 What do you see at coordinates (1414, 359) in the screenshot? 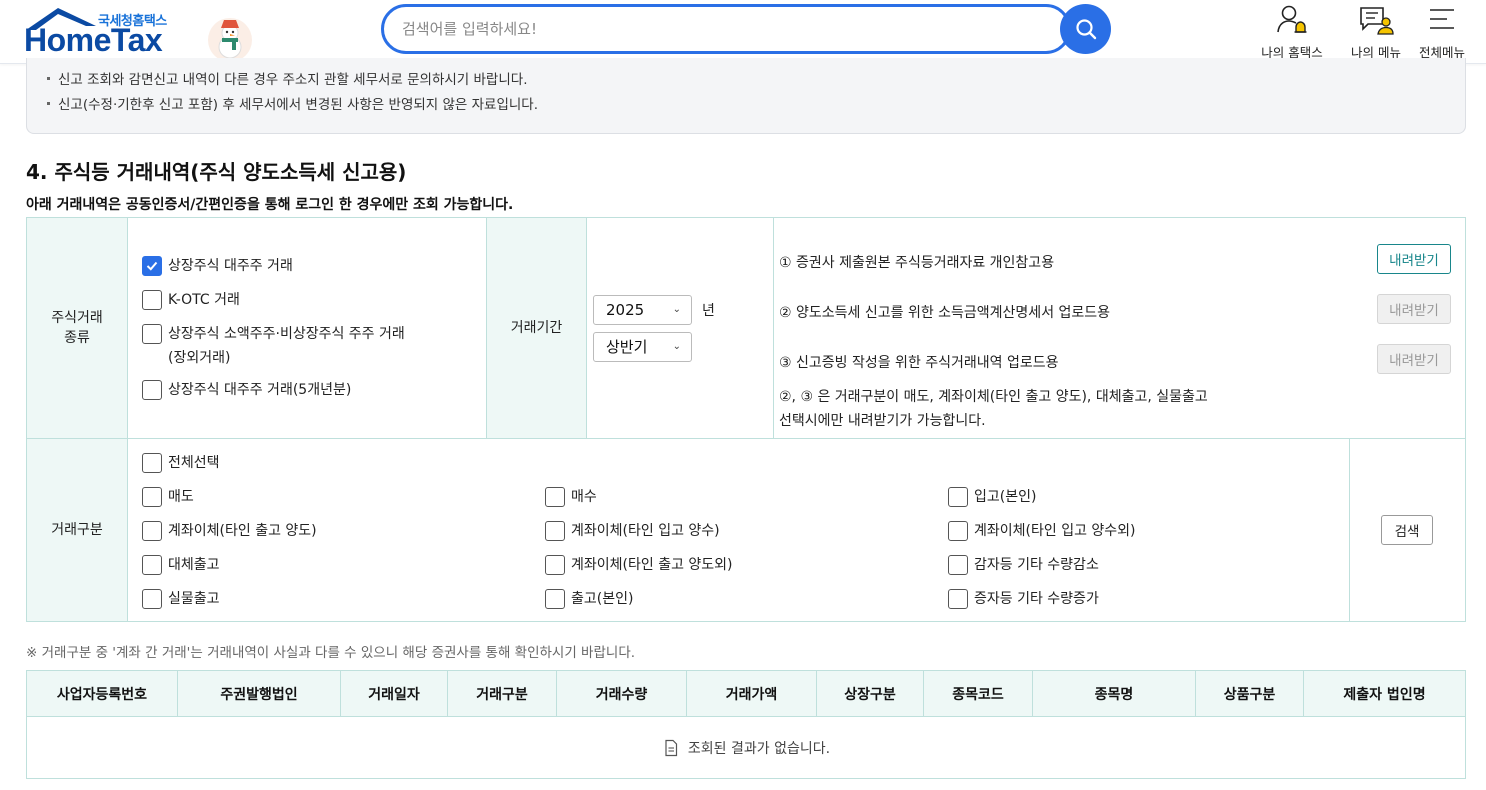
I see `download-button-3: 내려받기` at bounding box center [1414, 359].